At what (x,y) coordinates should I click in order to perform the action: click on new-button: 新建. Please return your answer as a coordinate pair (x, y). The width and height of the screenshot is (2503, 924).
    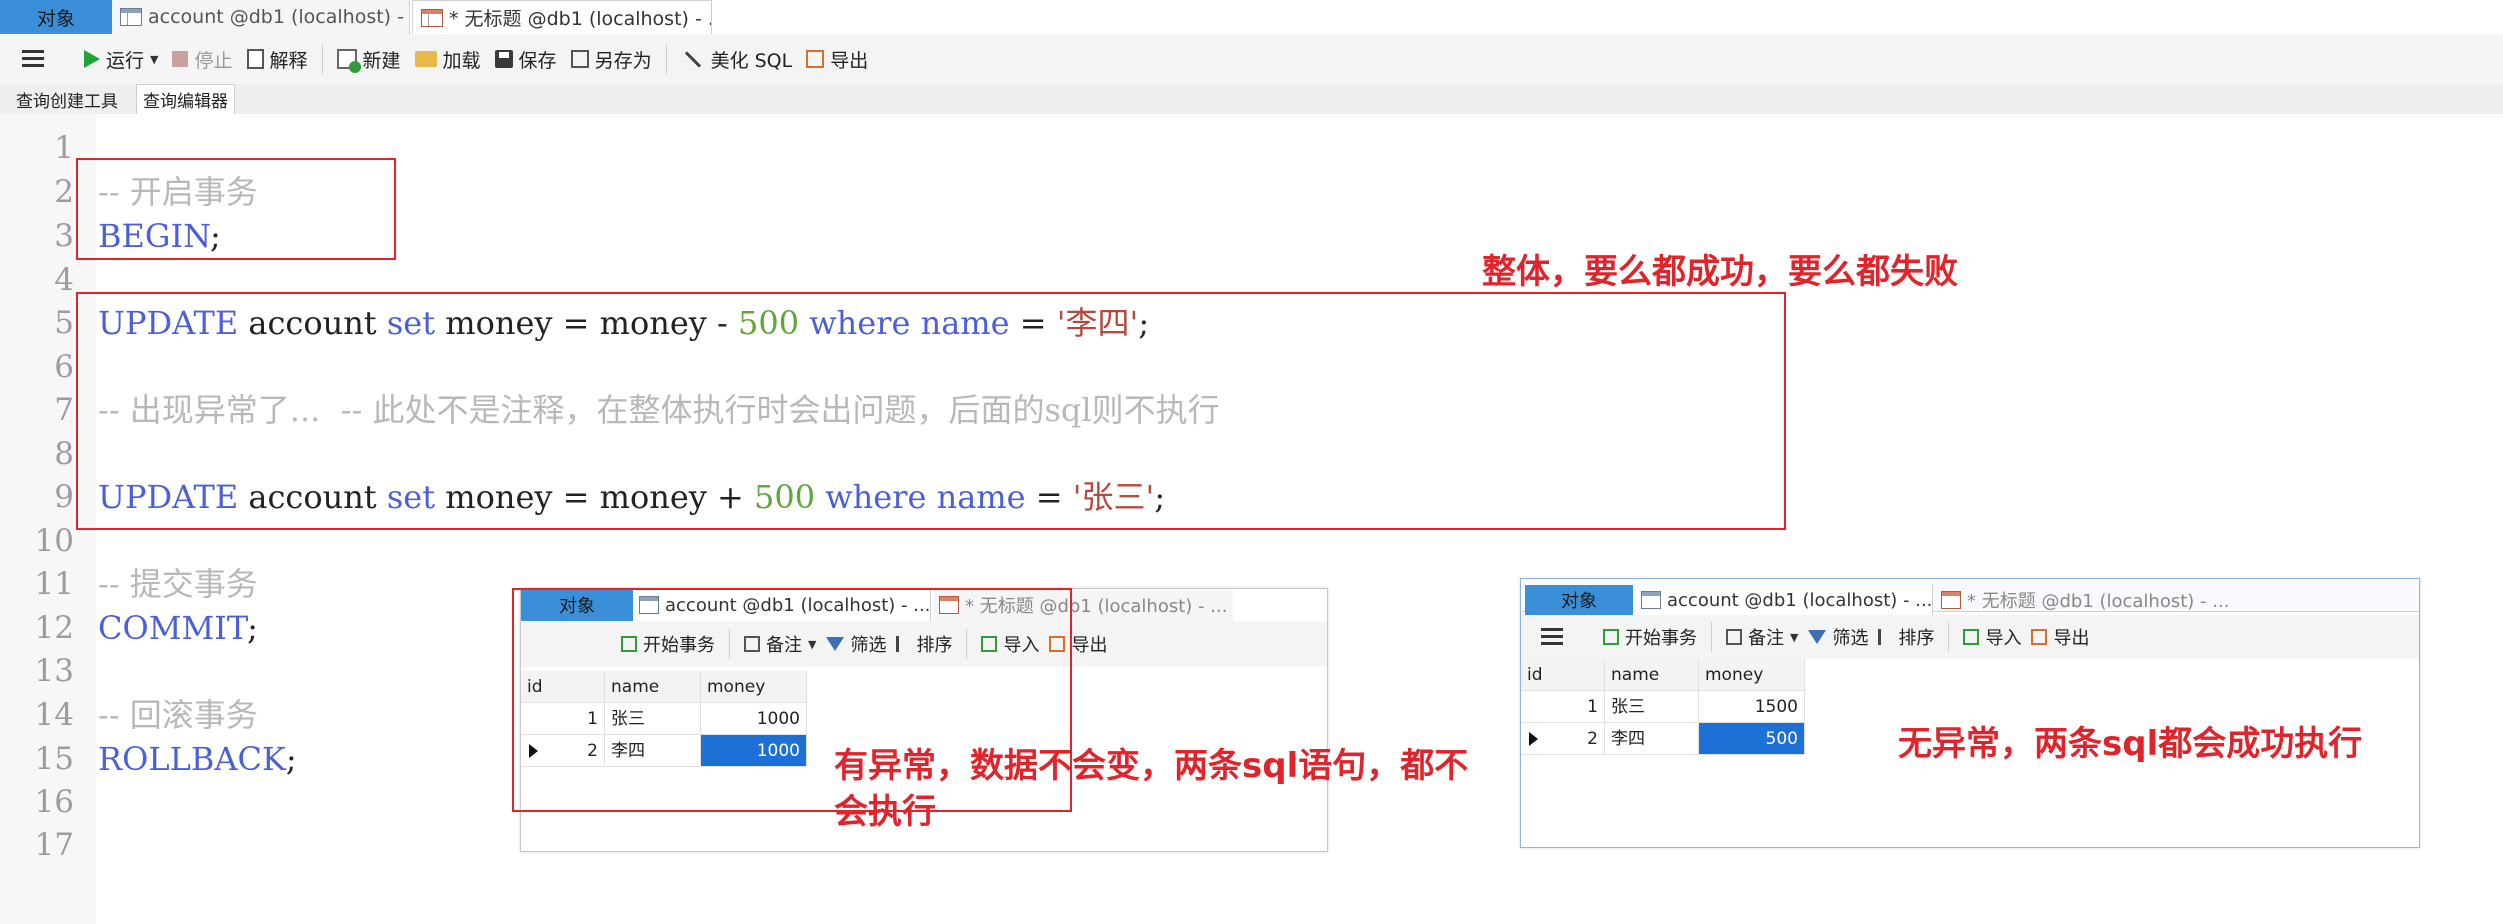
    Looking at the image, I should click on (368, 59).